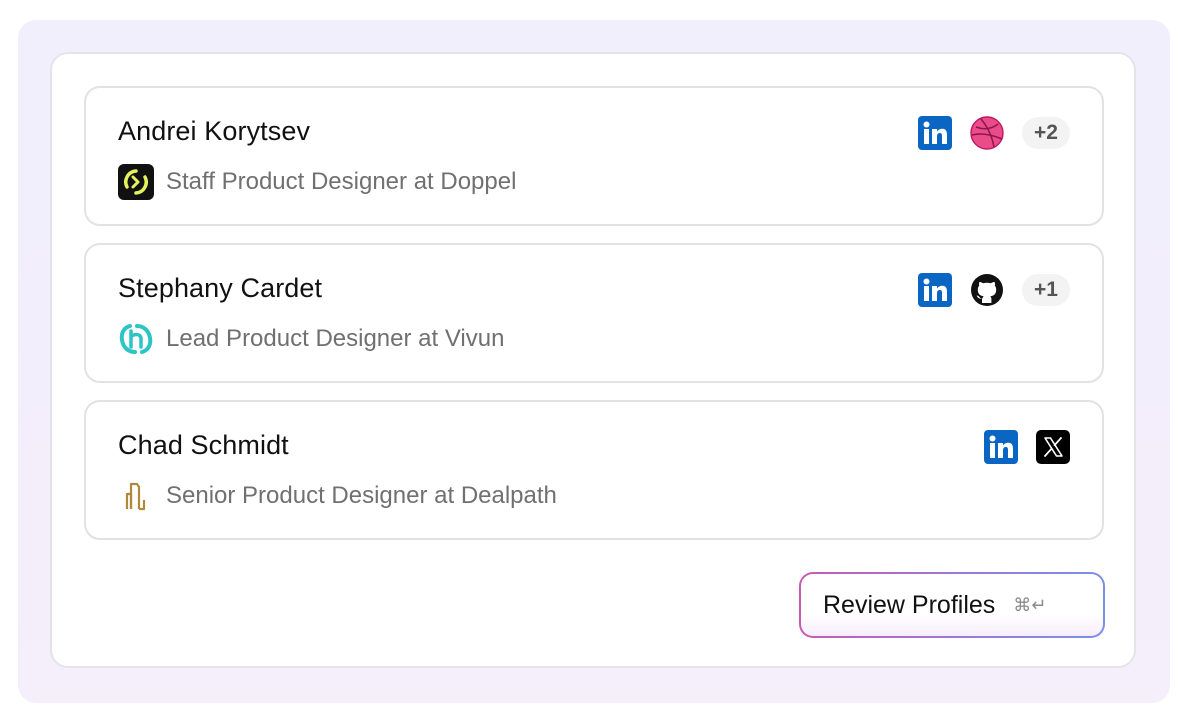  Describe the element at coordinates (203, 445) in the screenshot. I see `profile-name: Chad Schmidt` at that location.